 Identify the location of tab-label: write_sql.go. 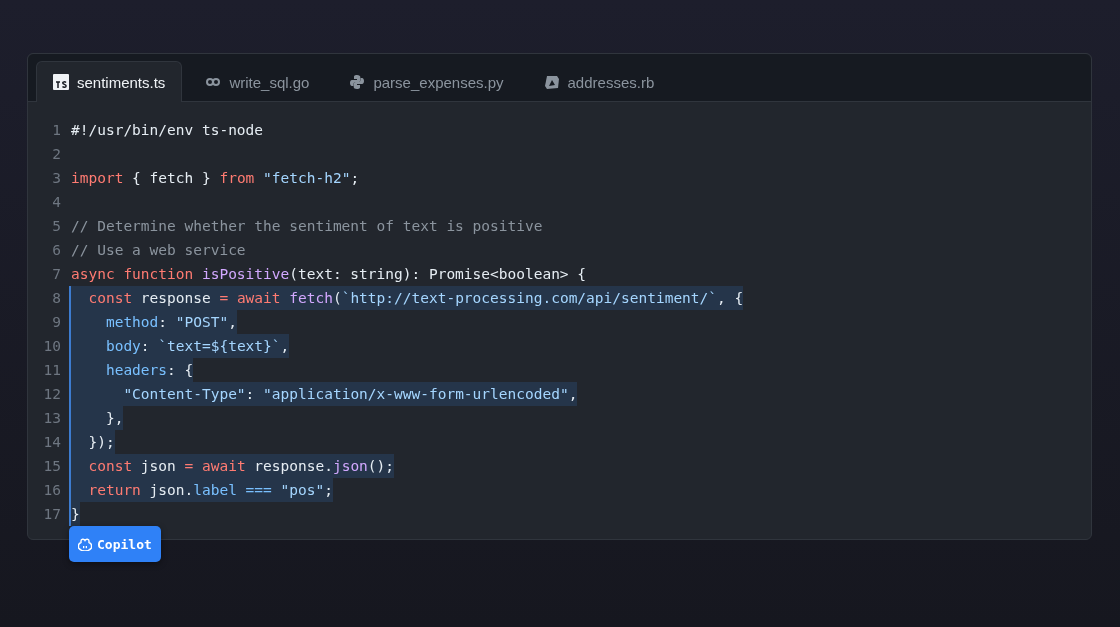
(269, 82).